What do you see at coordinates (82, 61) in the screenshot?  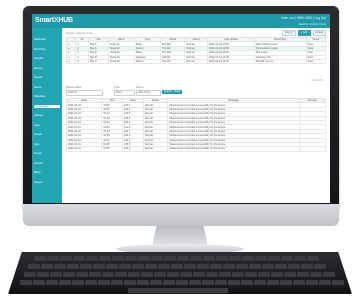 I see `table-cell: 5` at bounding box center [82, 61].